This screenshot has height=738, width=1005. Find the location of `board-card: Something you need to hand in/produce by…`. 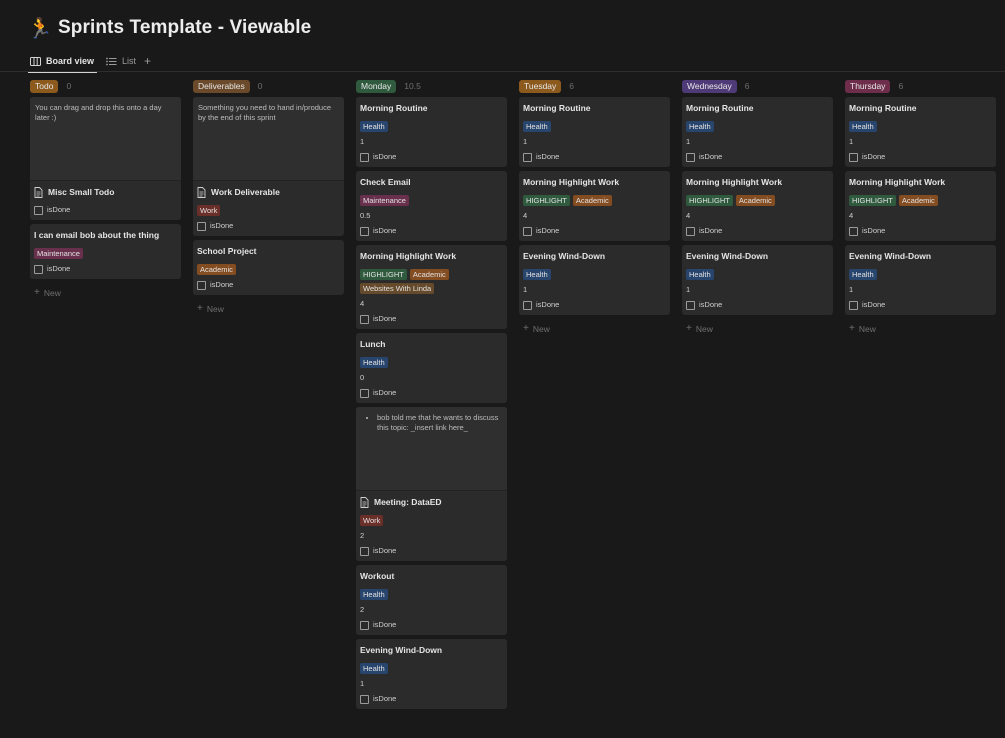

board-card: Something you need to hand in/produce by… is located at coordinates (268, 166).